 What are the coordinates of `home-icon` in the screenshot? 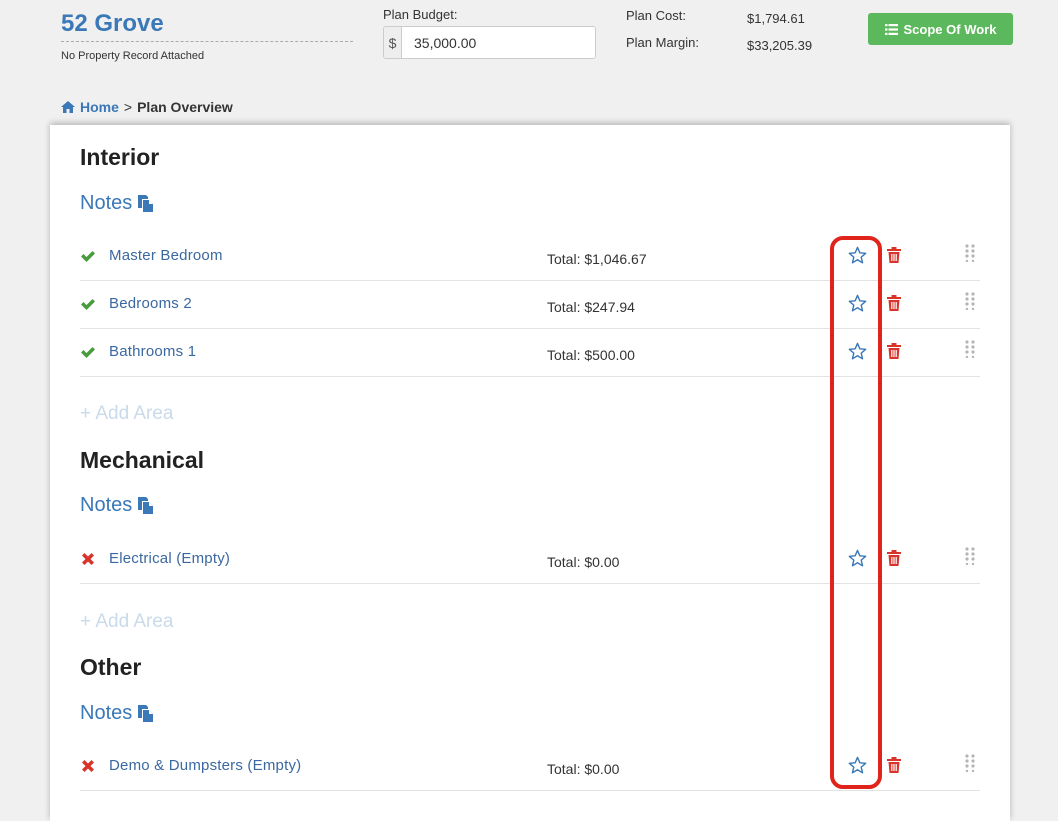 It's located at (68, 107).